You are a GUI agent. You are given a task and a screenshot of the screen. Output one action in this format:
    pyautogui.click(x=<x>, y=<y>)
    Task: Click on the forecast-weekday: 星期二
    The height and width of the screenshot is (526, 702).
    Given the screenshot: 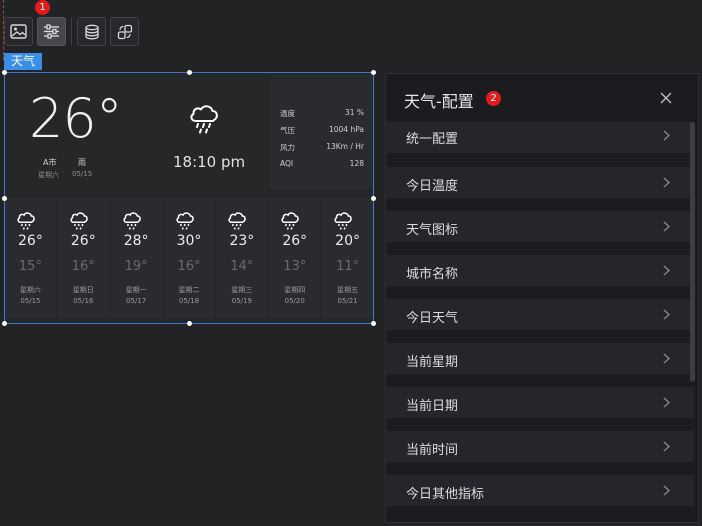 What is the action you would take?
    pyautogui.click(x=189, y=290)
    